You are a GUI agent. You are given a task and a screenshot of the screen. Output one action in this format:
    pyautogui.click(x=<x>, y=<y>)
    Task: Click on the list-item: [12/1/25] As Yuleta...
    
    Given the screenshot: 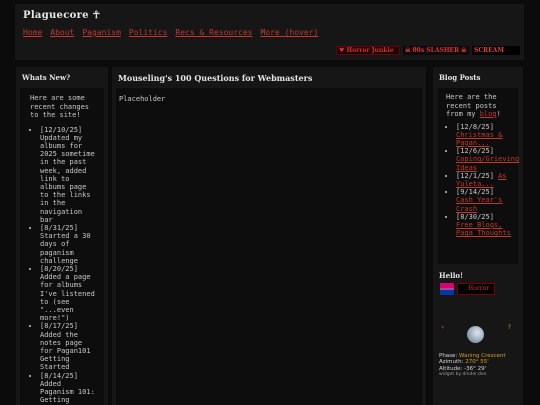 What is the action you would take?
    pyautogui.click(x=484, y=180)
    